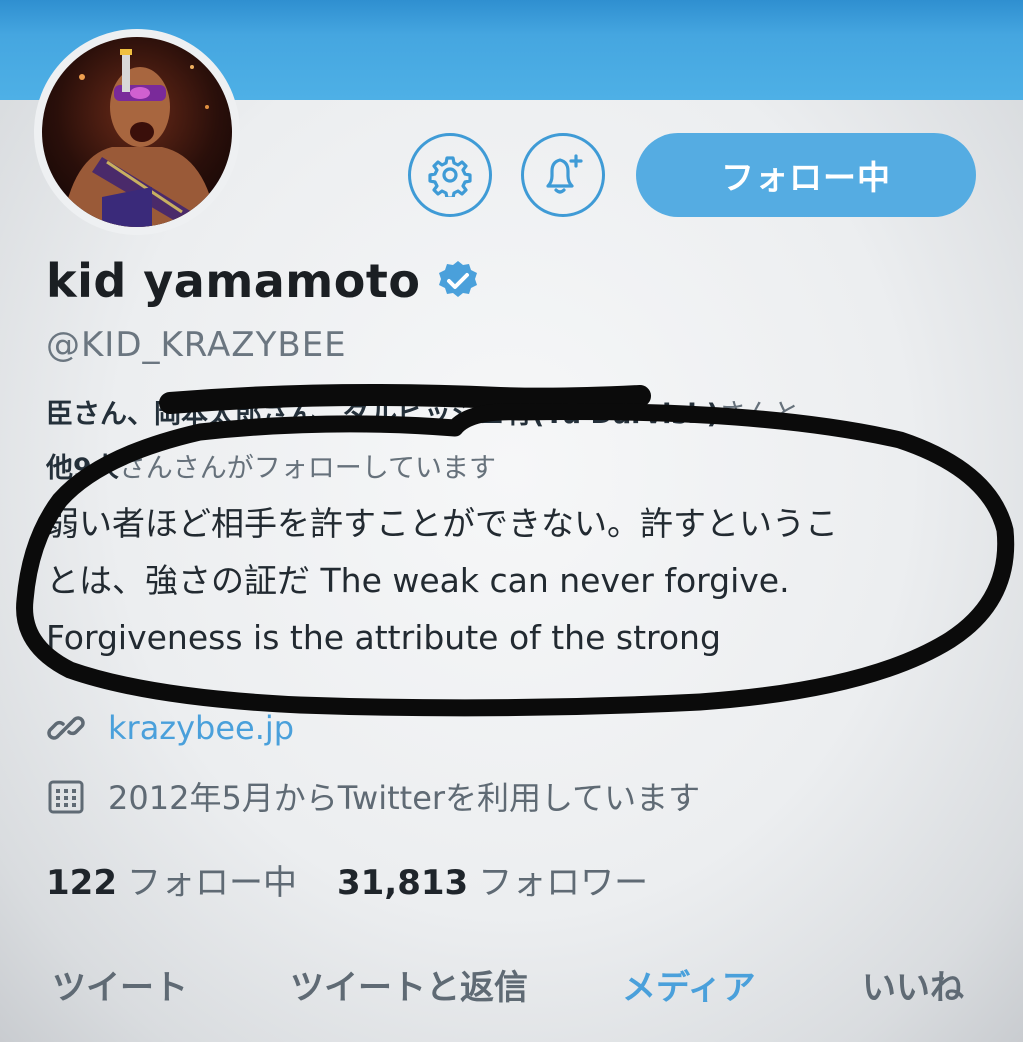 The width and height of the screenshot is (1023, 1042). Describe the element at coordinates (402, 883) in the screenshot. I see `followers-count: 31,813` at that location.